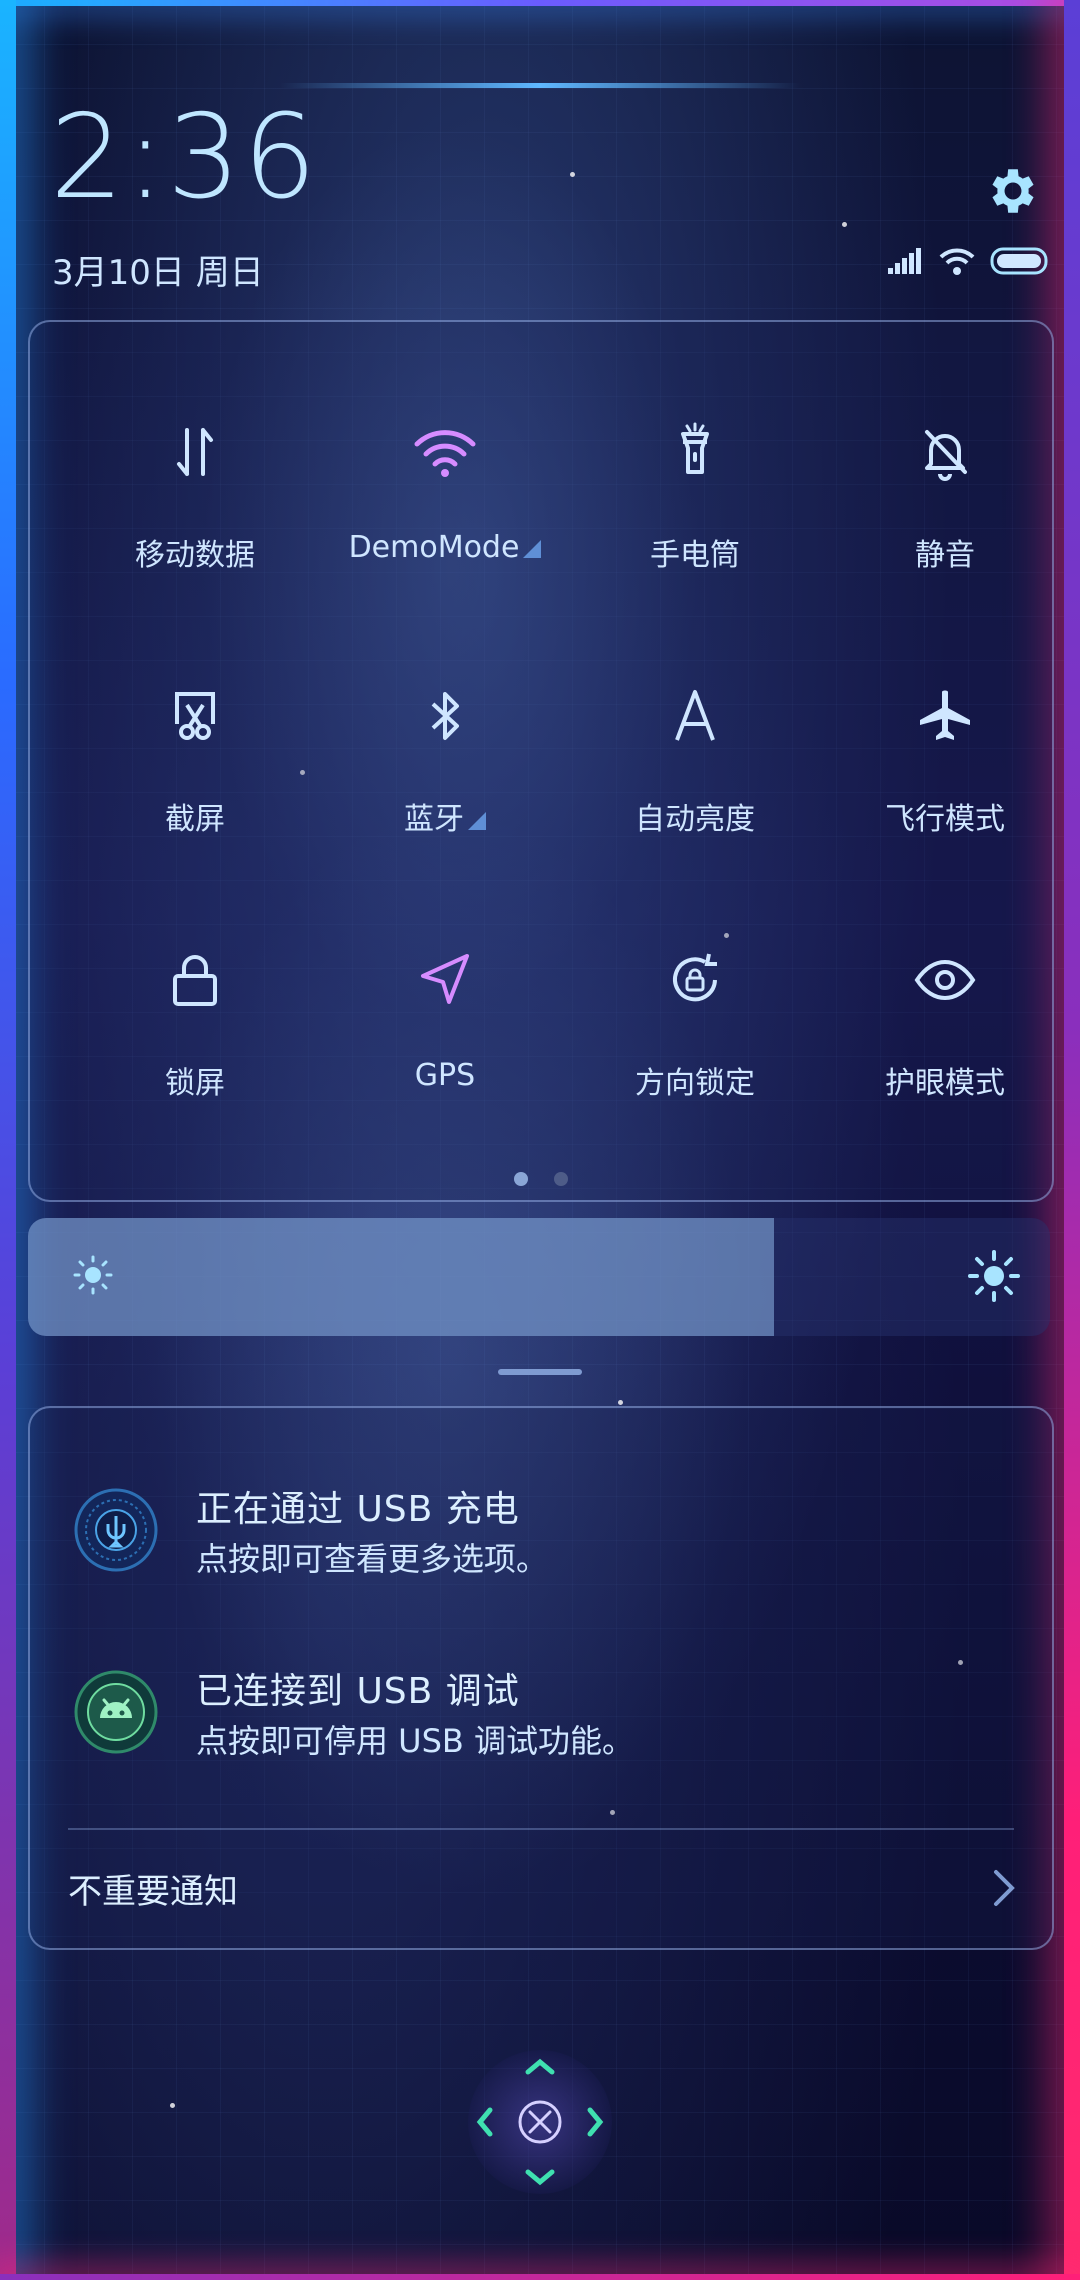  What do you see at coordinates (541, 1538) in the screenshot?
I see `notification-usb-charging: 正在通过 USB 充电 点按即可查看更多选项。` at bounding box center [541, 1538].